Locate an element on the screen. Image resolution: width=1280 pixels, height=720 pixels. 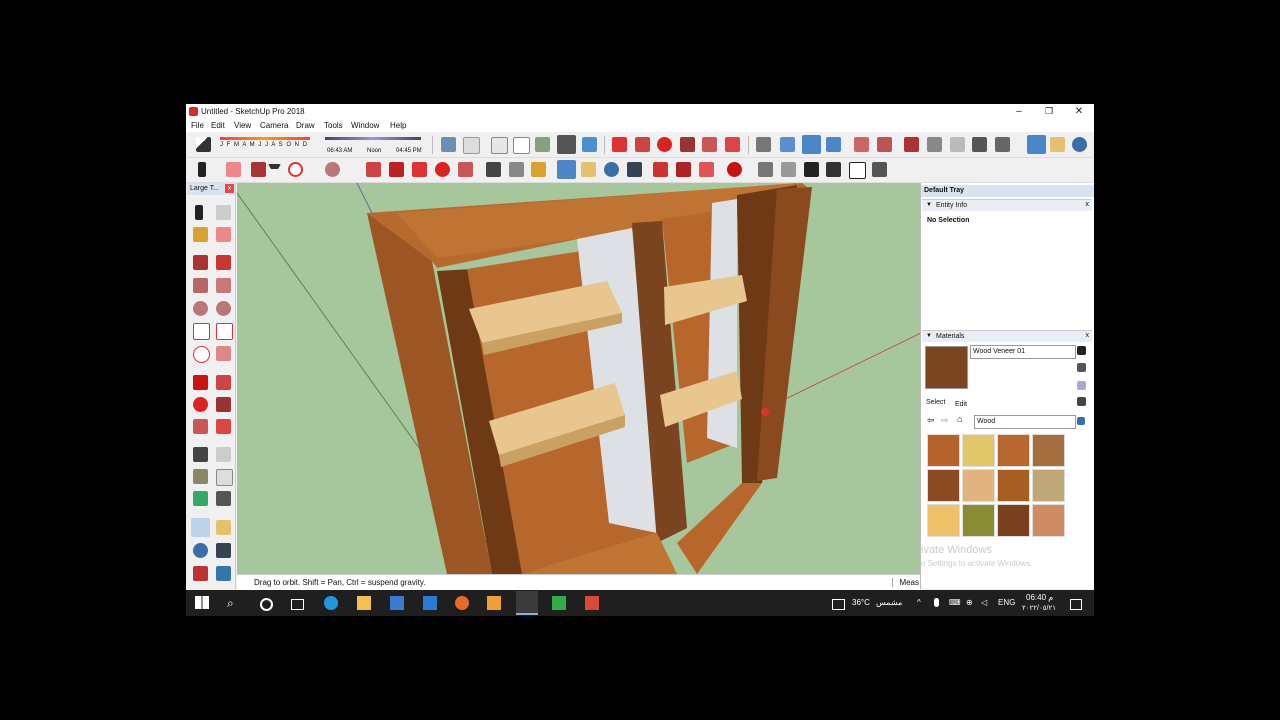
current-material-swatch is located at coordinates (946, 367).